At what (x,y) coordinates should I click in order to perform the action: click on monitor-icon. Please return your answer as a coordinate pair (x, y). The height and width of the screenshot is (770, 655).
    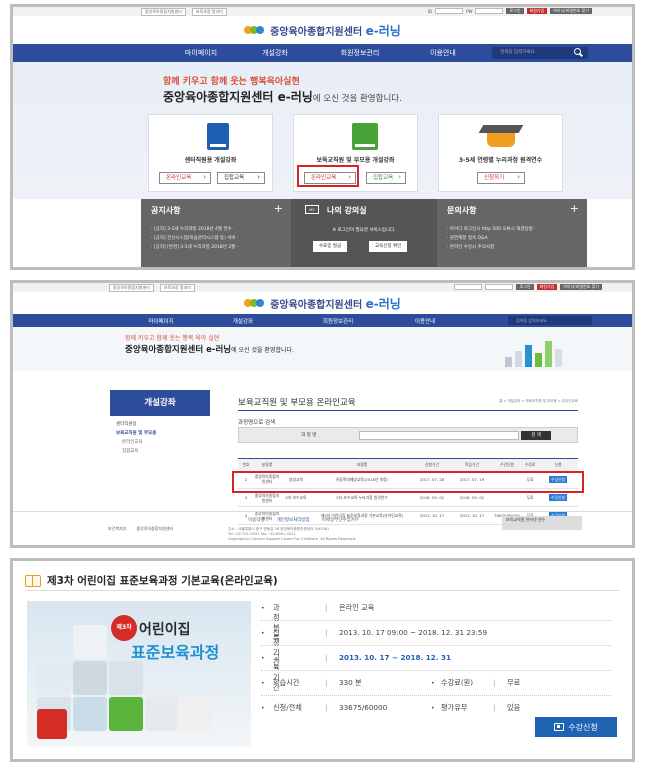
    Looking at the image, I should click on (559, 727).